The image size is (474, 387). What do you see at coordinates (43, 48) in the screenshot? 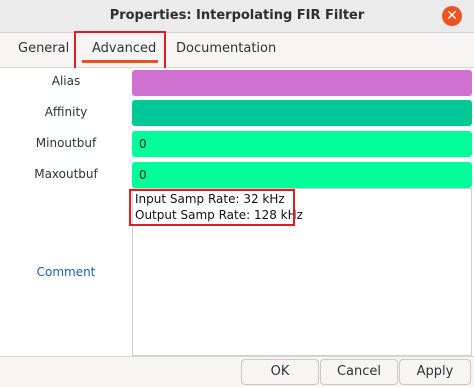
I see `tab-general: General` at bounding box center [43, 48].